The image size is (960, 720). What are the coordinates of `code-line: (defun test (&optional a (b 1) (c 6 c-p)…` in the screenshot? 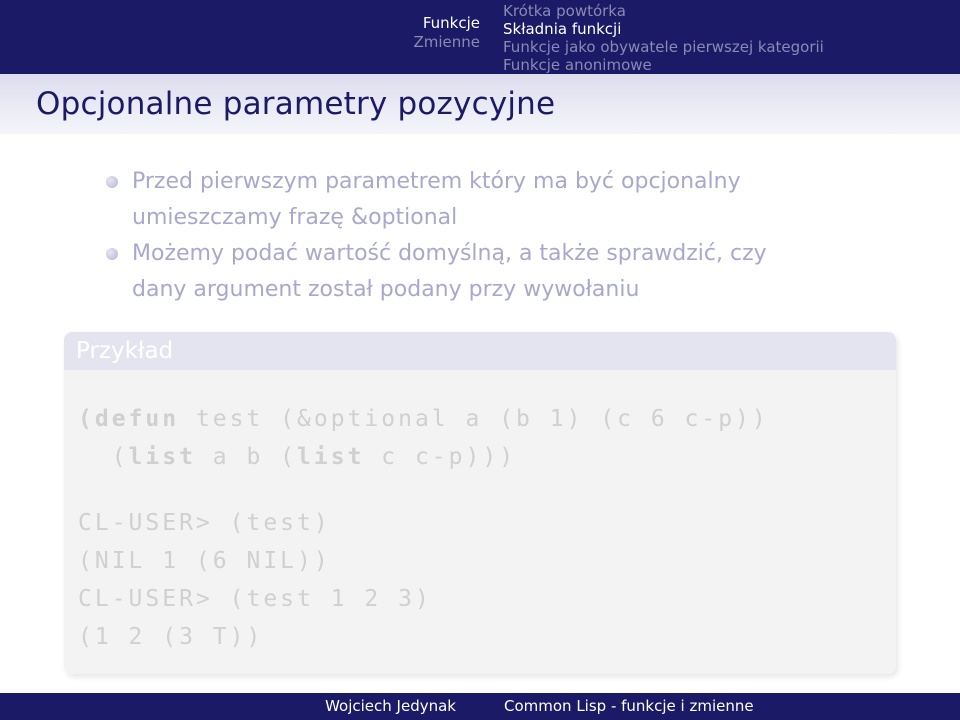 It's located at (487, 419).